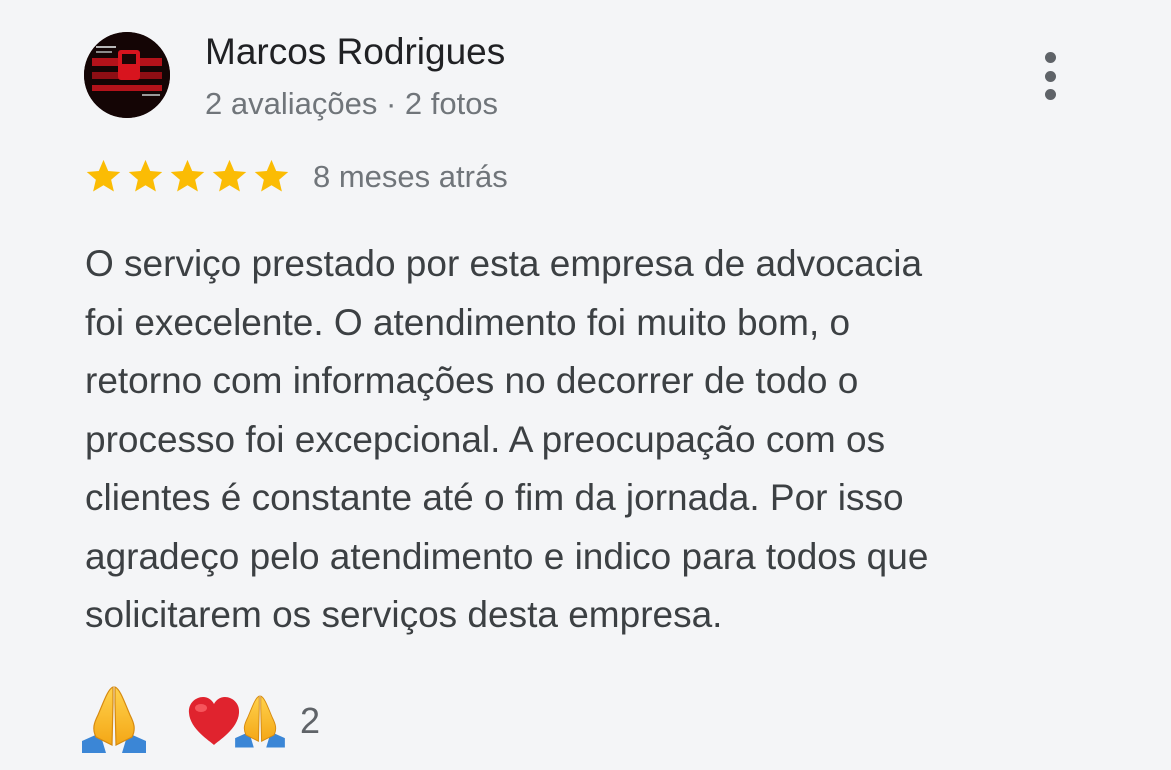  I want to click on reviewer-stats: 2 avaliações · 2 fotos, so click(351, 103).